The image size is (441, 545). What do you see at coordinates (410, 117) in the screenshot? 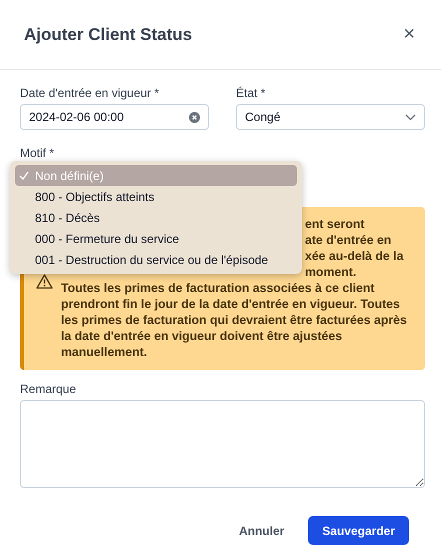
I see `chevron-down-icon` at bounding box center [410, 117].